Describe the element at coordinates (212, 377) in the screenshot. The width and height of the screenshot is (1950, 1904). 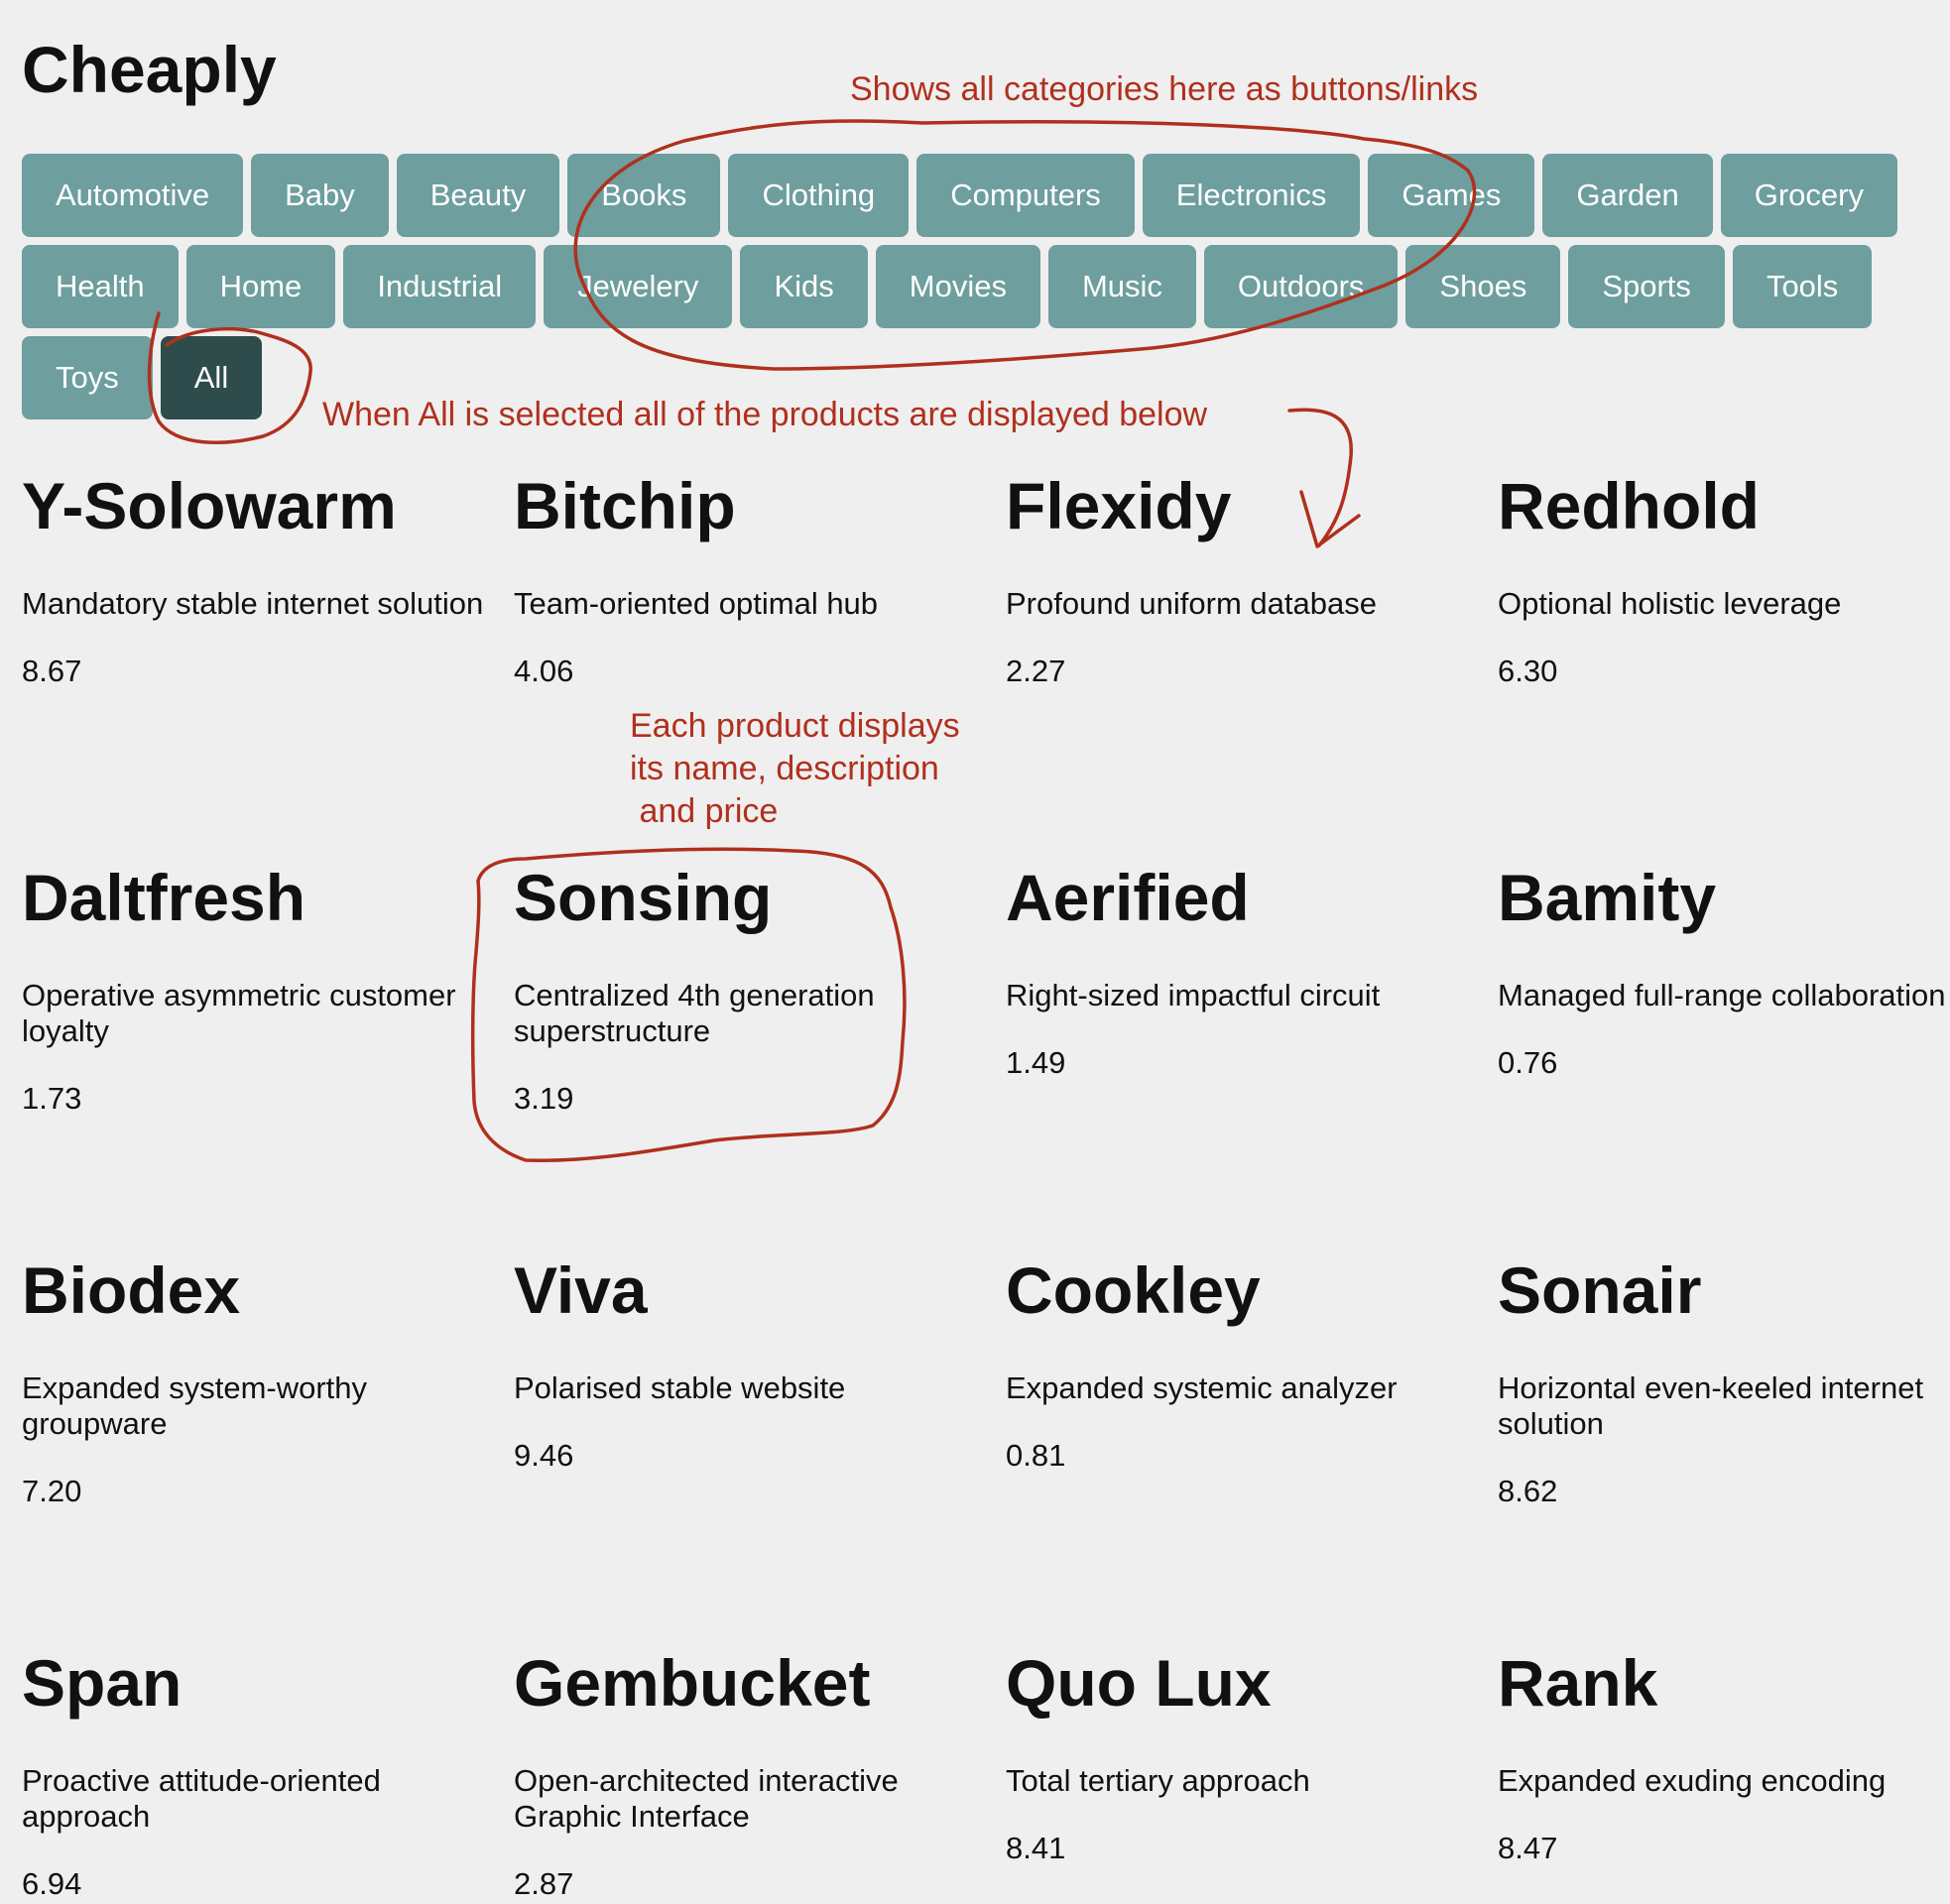
I see `category-button-all: All` at that location.